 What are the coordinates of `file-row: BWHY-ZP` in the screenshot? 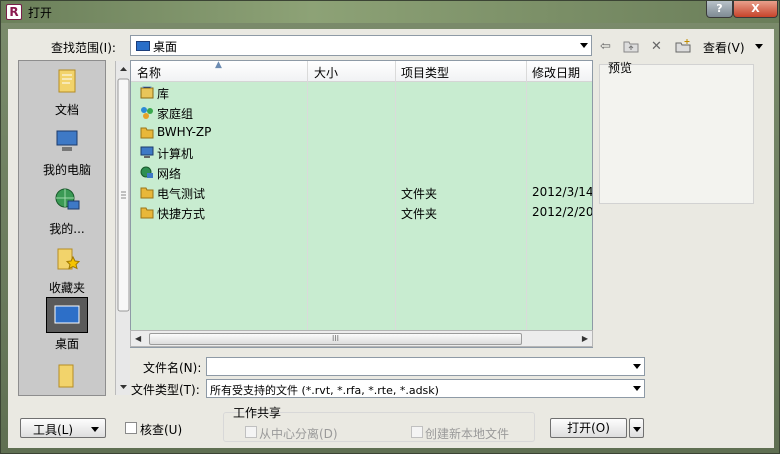 It's located at (361, 133).